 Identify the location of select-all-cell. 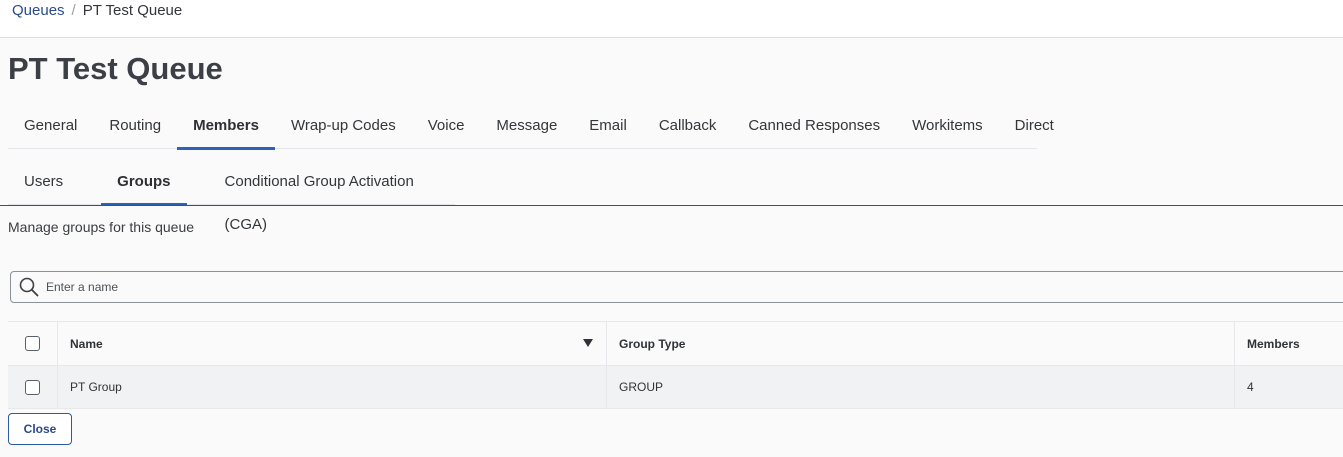
(33, 343).